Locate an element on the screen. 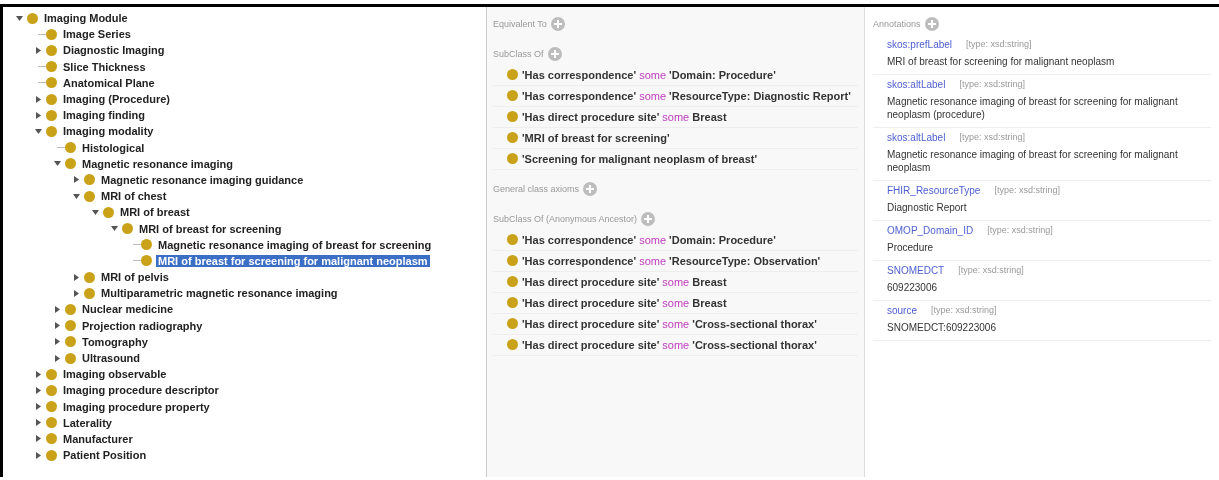 The height and width of the screenshot is (480, 1219). annotation-value: MRI of breast for screening for malignant neoplasm is located at coordinates (1001, 61).